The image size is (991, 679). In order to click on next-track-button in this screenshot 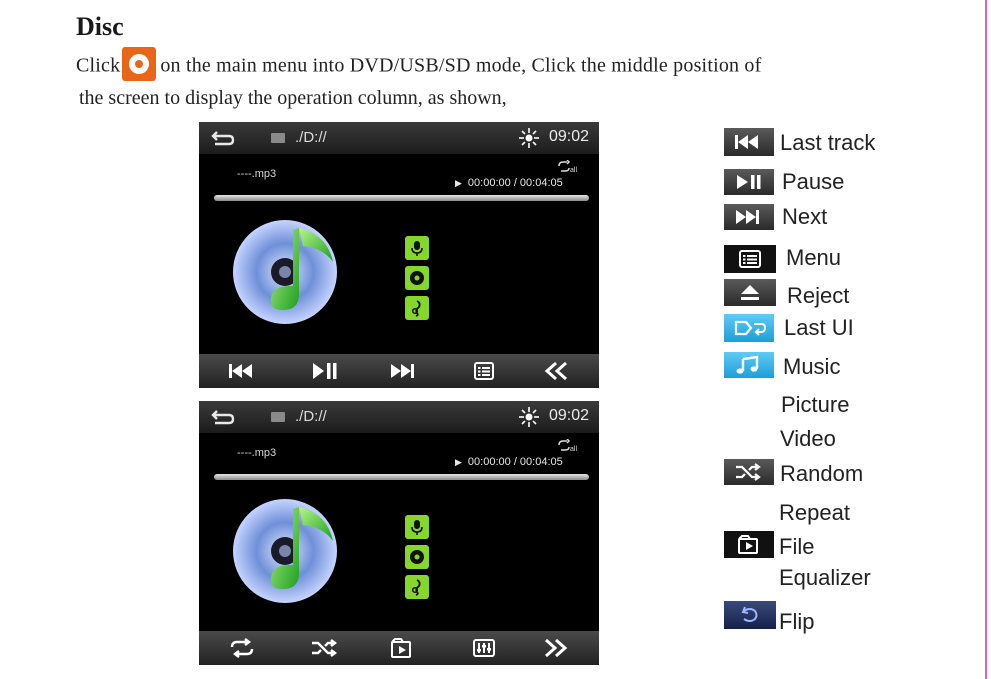, I will do `click(402, 371)`.